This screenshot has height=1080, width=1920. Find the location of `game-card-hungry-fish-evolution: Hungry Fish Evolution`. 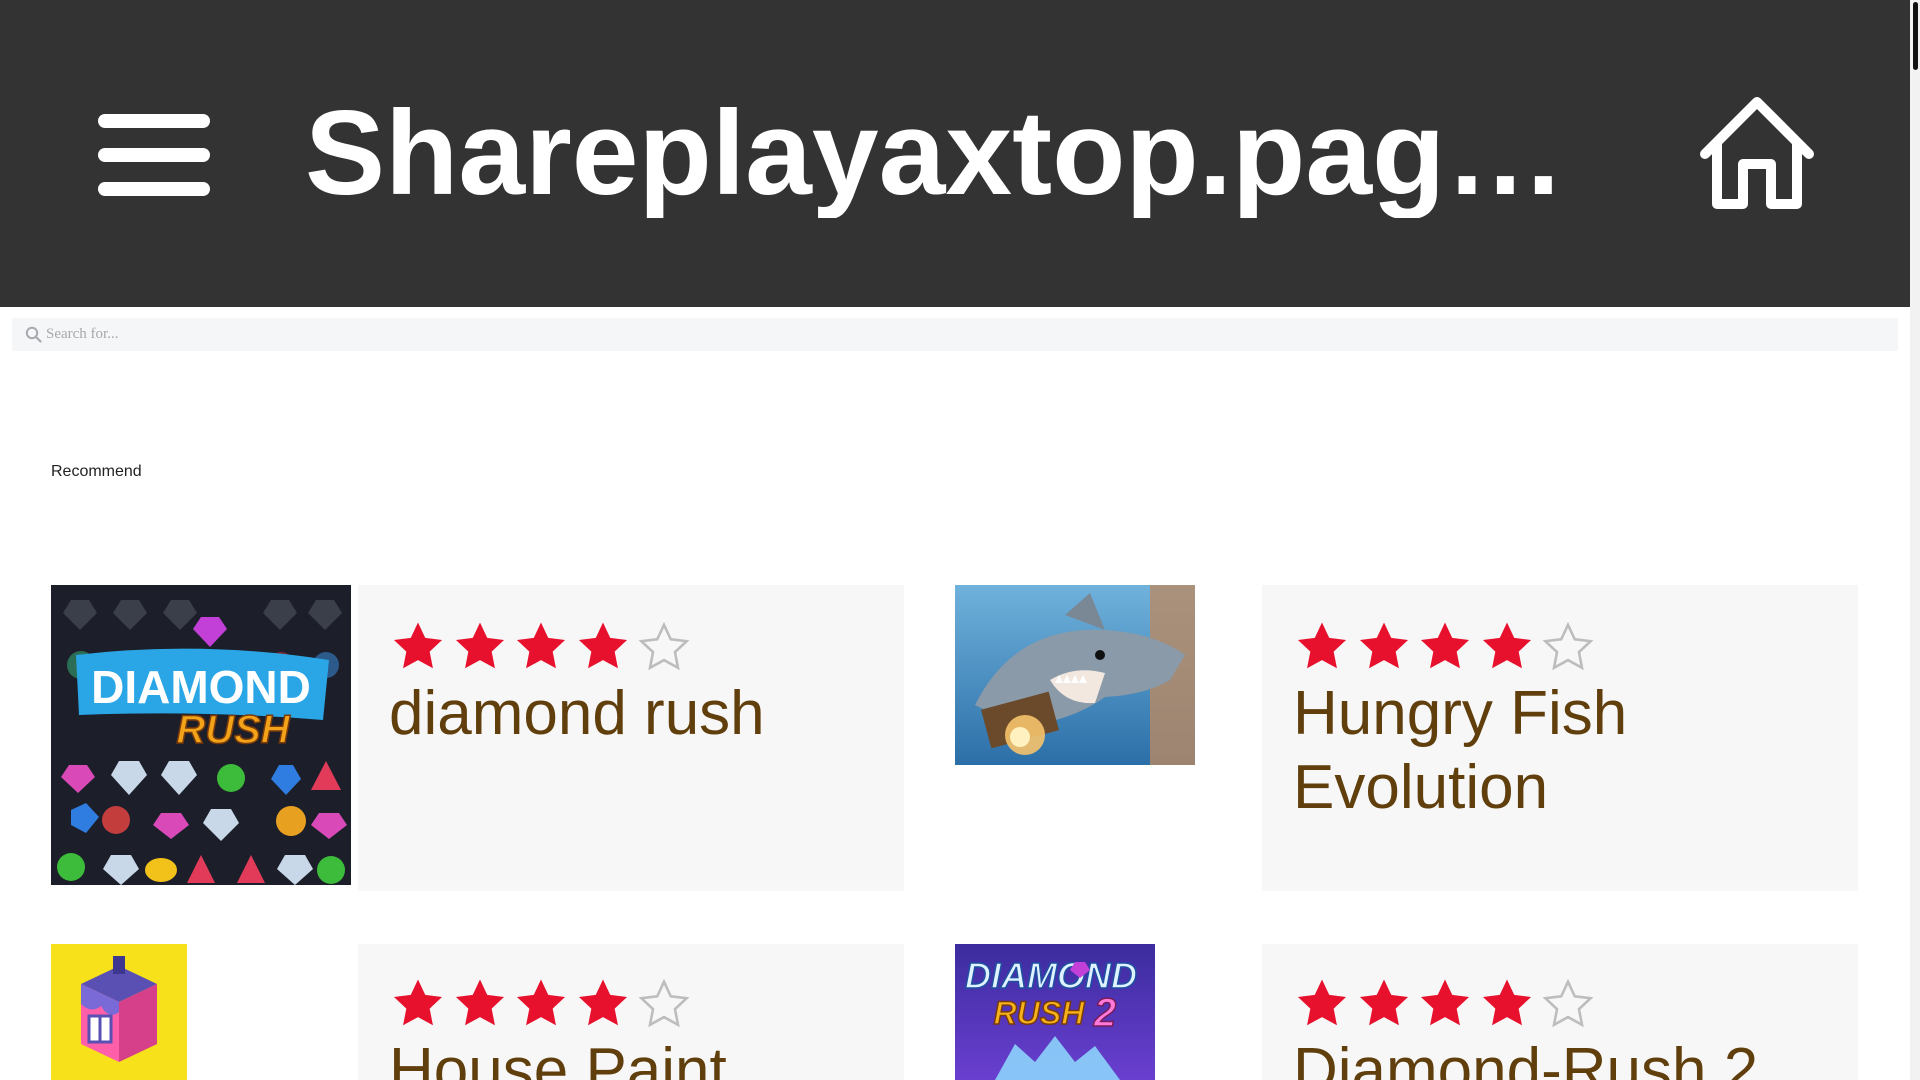

game-card-hungry-fish-evolution: Hungry Fish Evolution is located at coordinates (1560, 738).